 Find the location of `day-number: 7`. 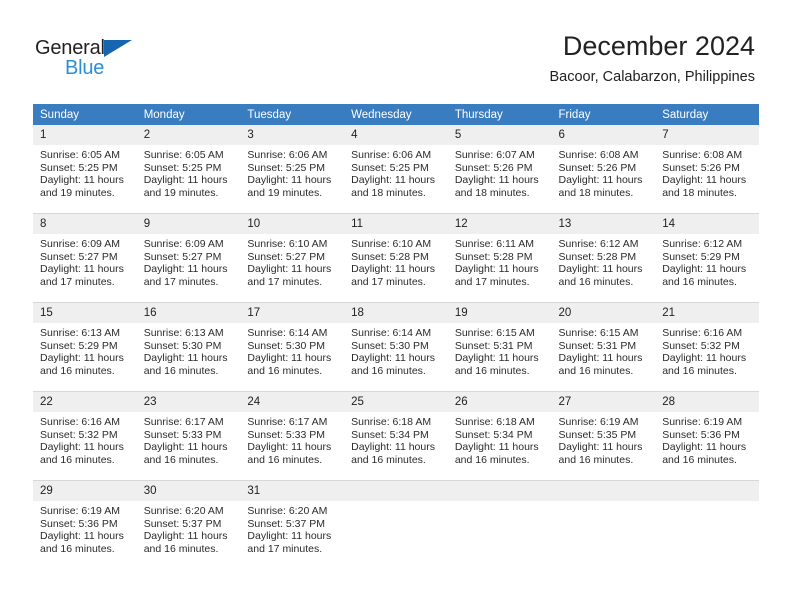

day-number: 7 is located at coordinates (707, 135).